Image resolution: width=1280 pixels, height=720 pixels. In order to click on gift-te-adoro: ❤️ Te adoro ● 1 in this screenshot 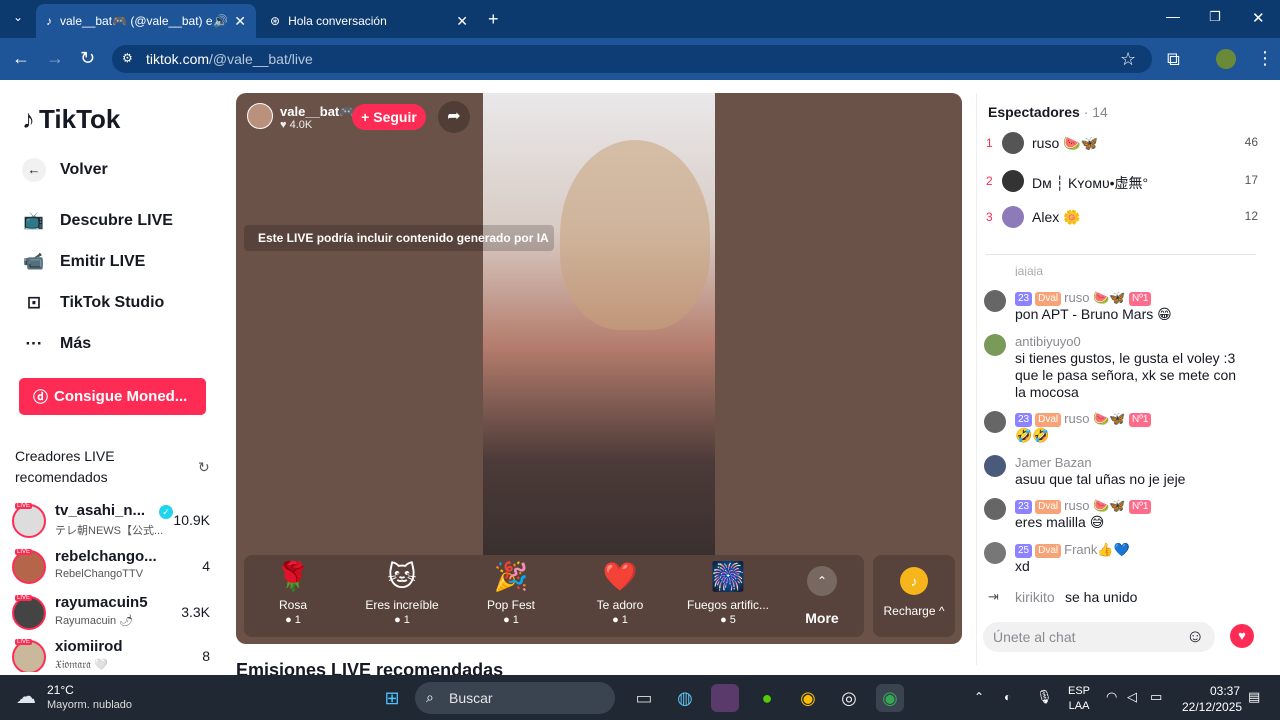, I will do `click(620, 593)`.